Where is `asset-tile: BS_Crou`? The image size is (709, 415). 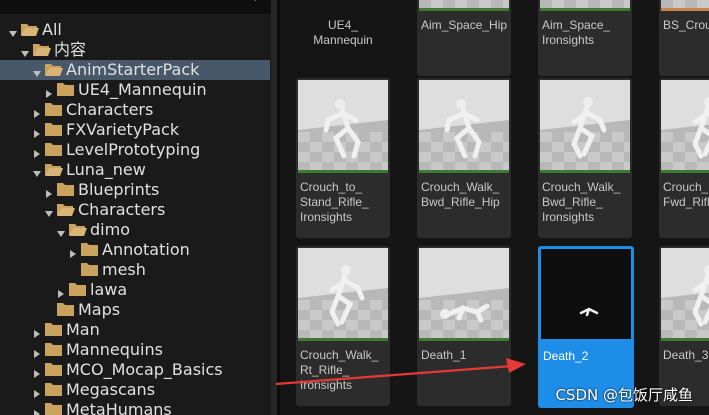
asset-tile: BS_Crou is located at coordinates (684, 38).